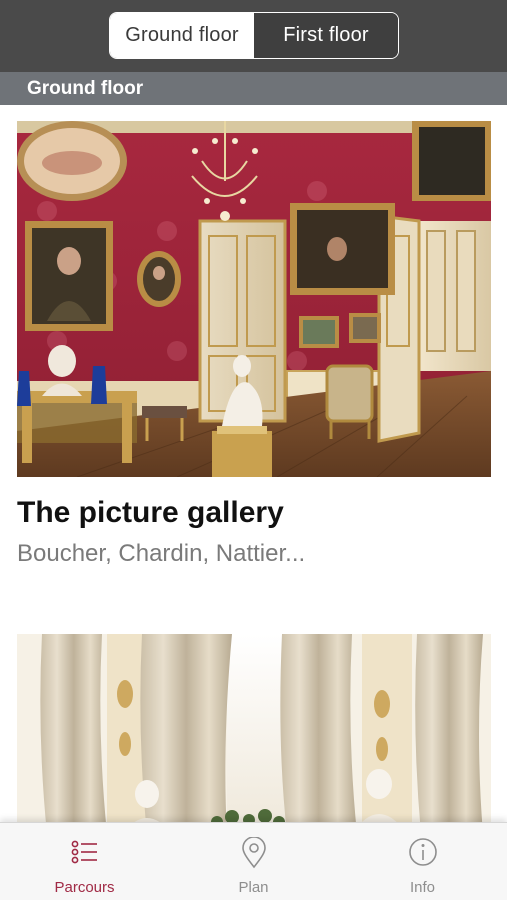 This screenshot has width=507, height=900. I want to click on map-pin-icon, so click(253, 853).